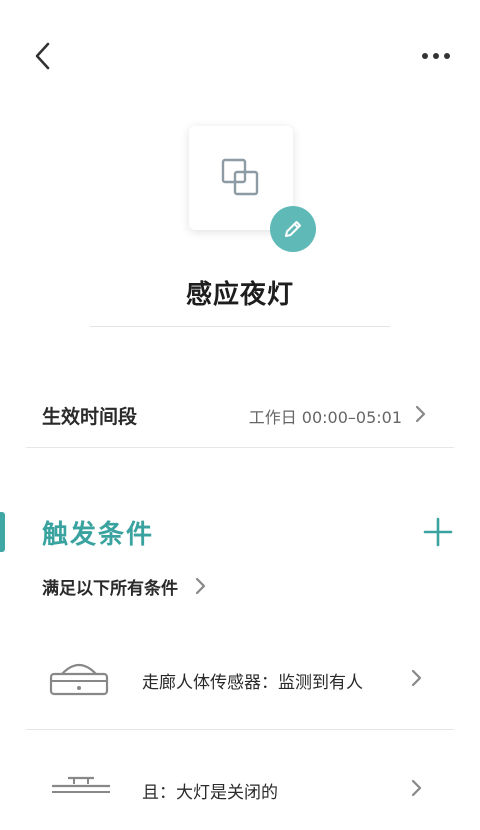 Image resolution: width=480 pixels, height=830 pixels. I want to click on more-horizontal-icon, so click(436, 56).